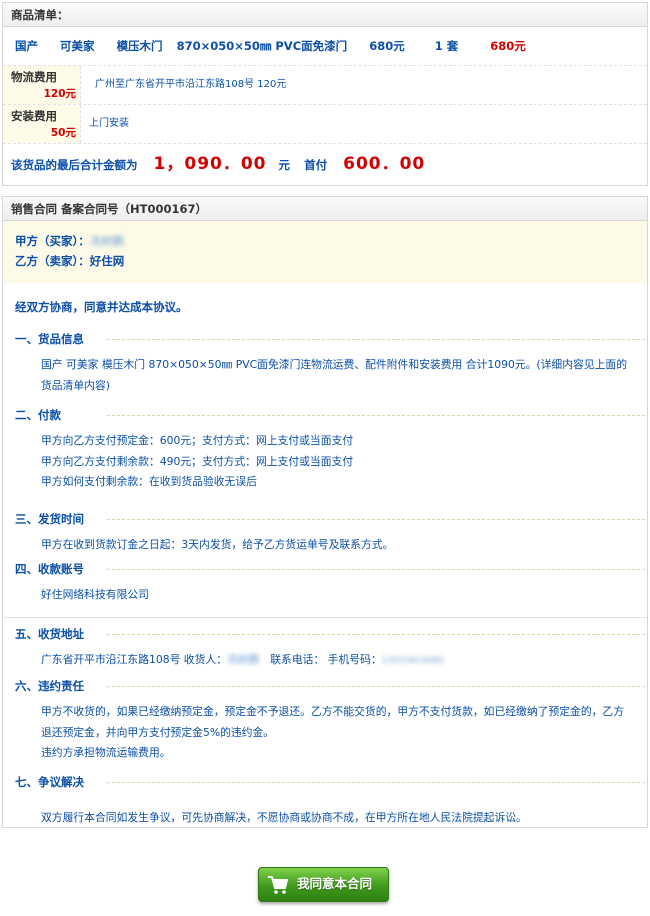 The height and width of the screenshot is (916, 650). Describe the element at coordinates (325, 261) in the screenshot. I see `party-b: 乙方（卖家）：好住网` at that location.